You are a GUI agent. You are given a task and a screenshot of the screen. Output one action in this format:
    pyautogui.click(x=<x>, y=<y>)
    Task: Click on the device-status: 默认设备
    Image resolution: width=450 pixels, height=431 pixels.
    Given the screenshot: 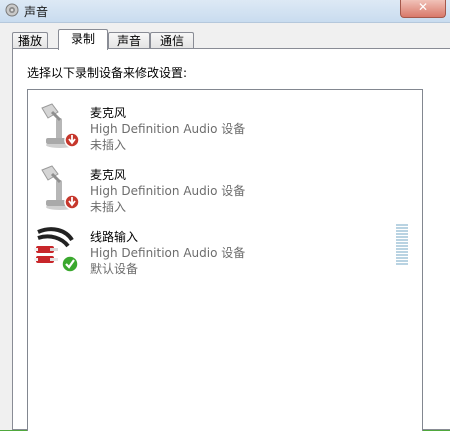 What is the action you would take?
    pyautogui.click(x=114, y=269)
    